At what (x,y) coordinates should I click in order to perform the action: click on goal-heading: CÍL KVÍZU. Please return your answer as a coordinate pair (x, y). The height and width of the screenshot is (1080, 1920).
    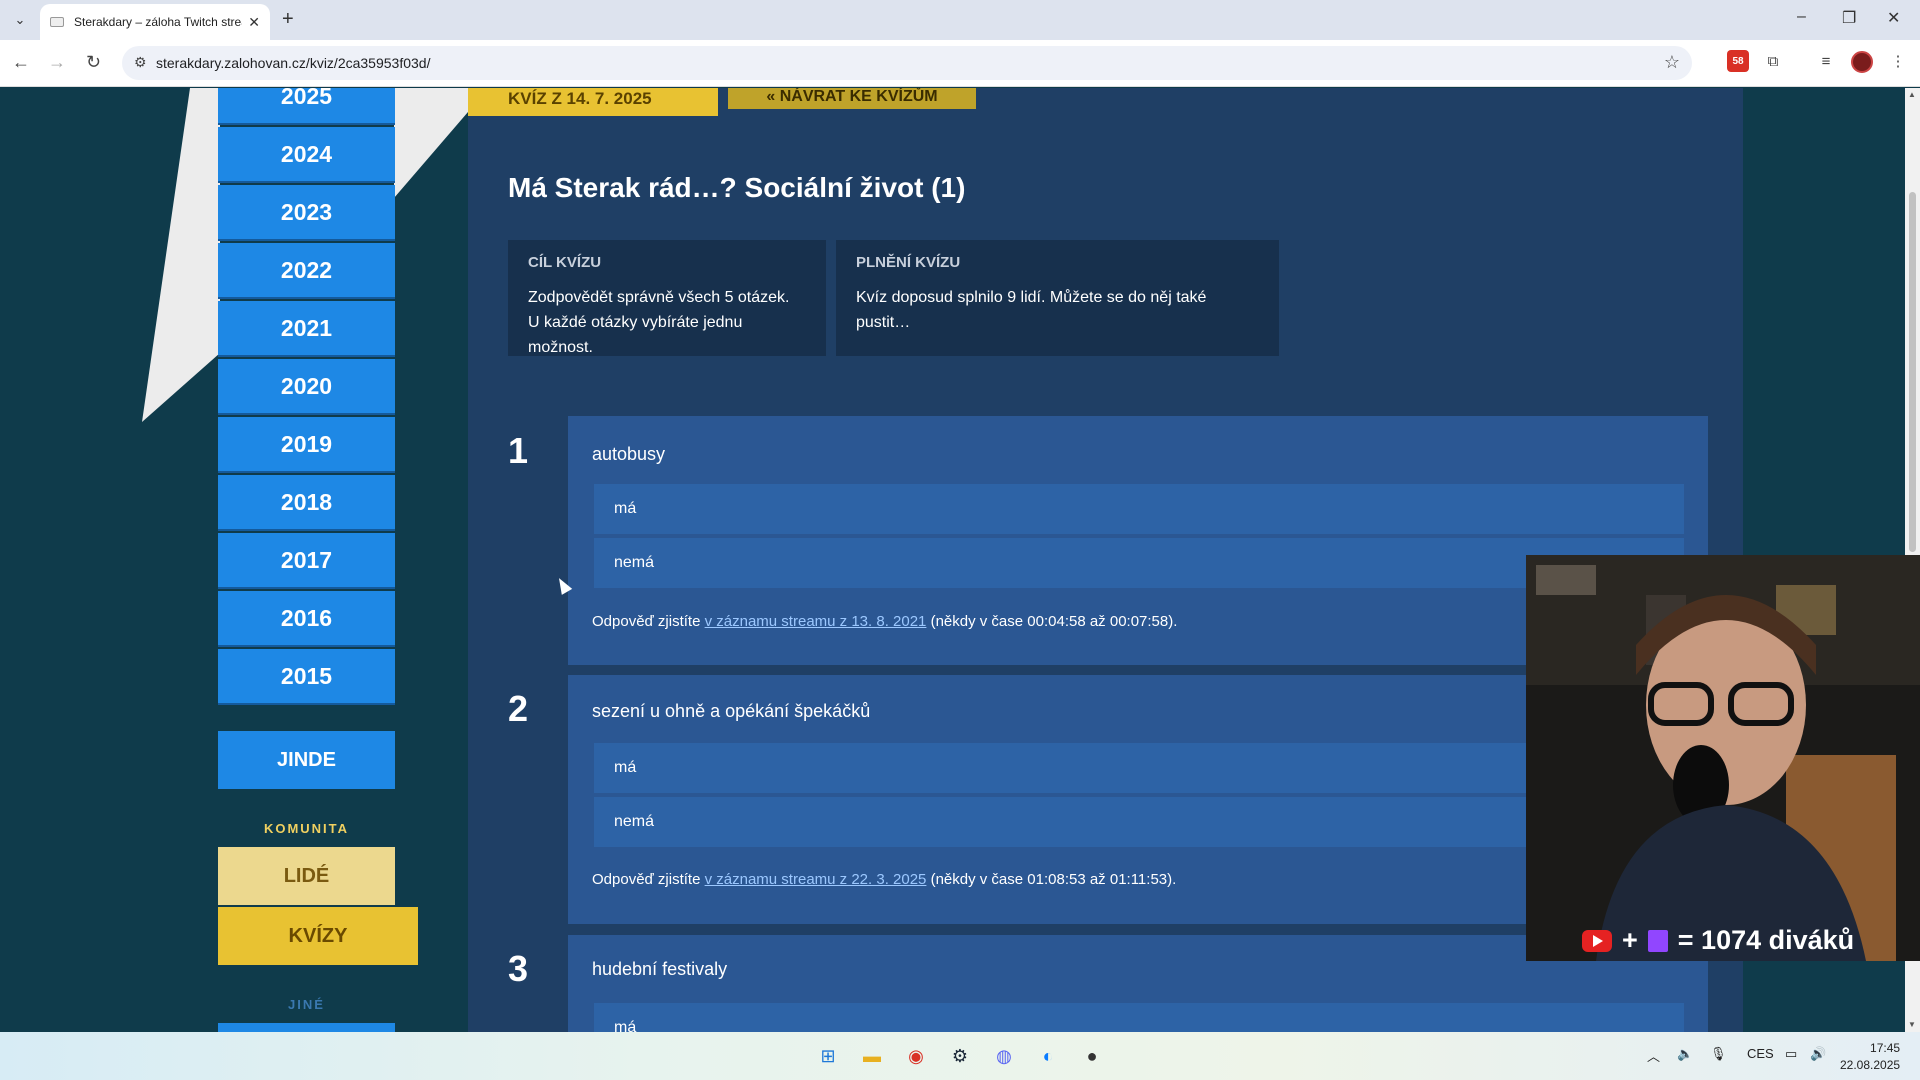
    Looking at the image, I should click on (565, 262).